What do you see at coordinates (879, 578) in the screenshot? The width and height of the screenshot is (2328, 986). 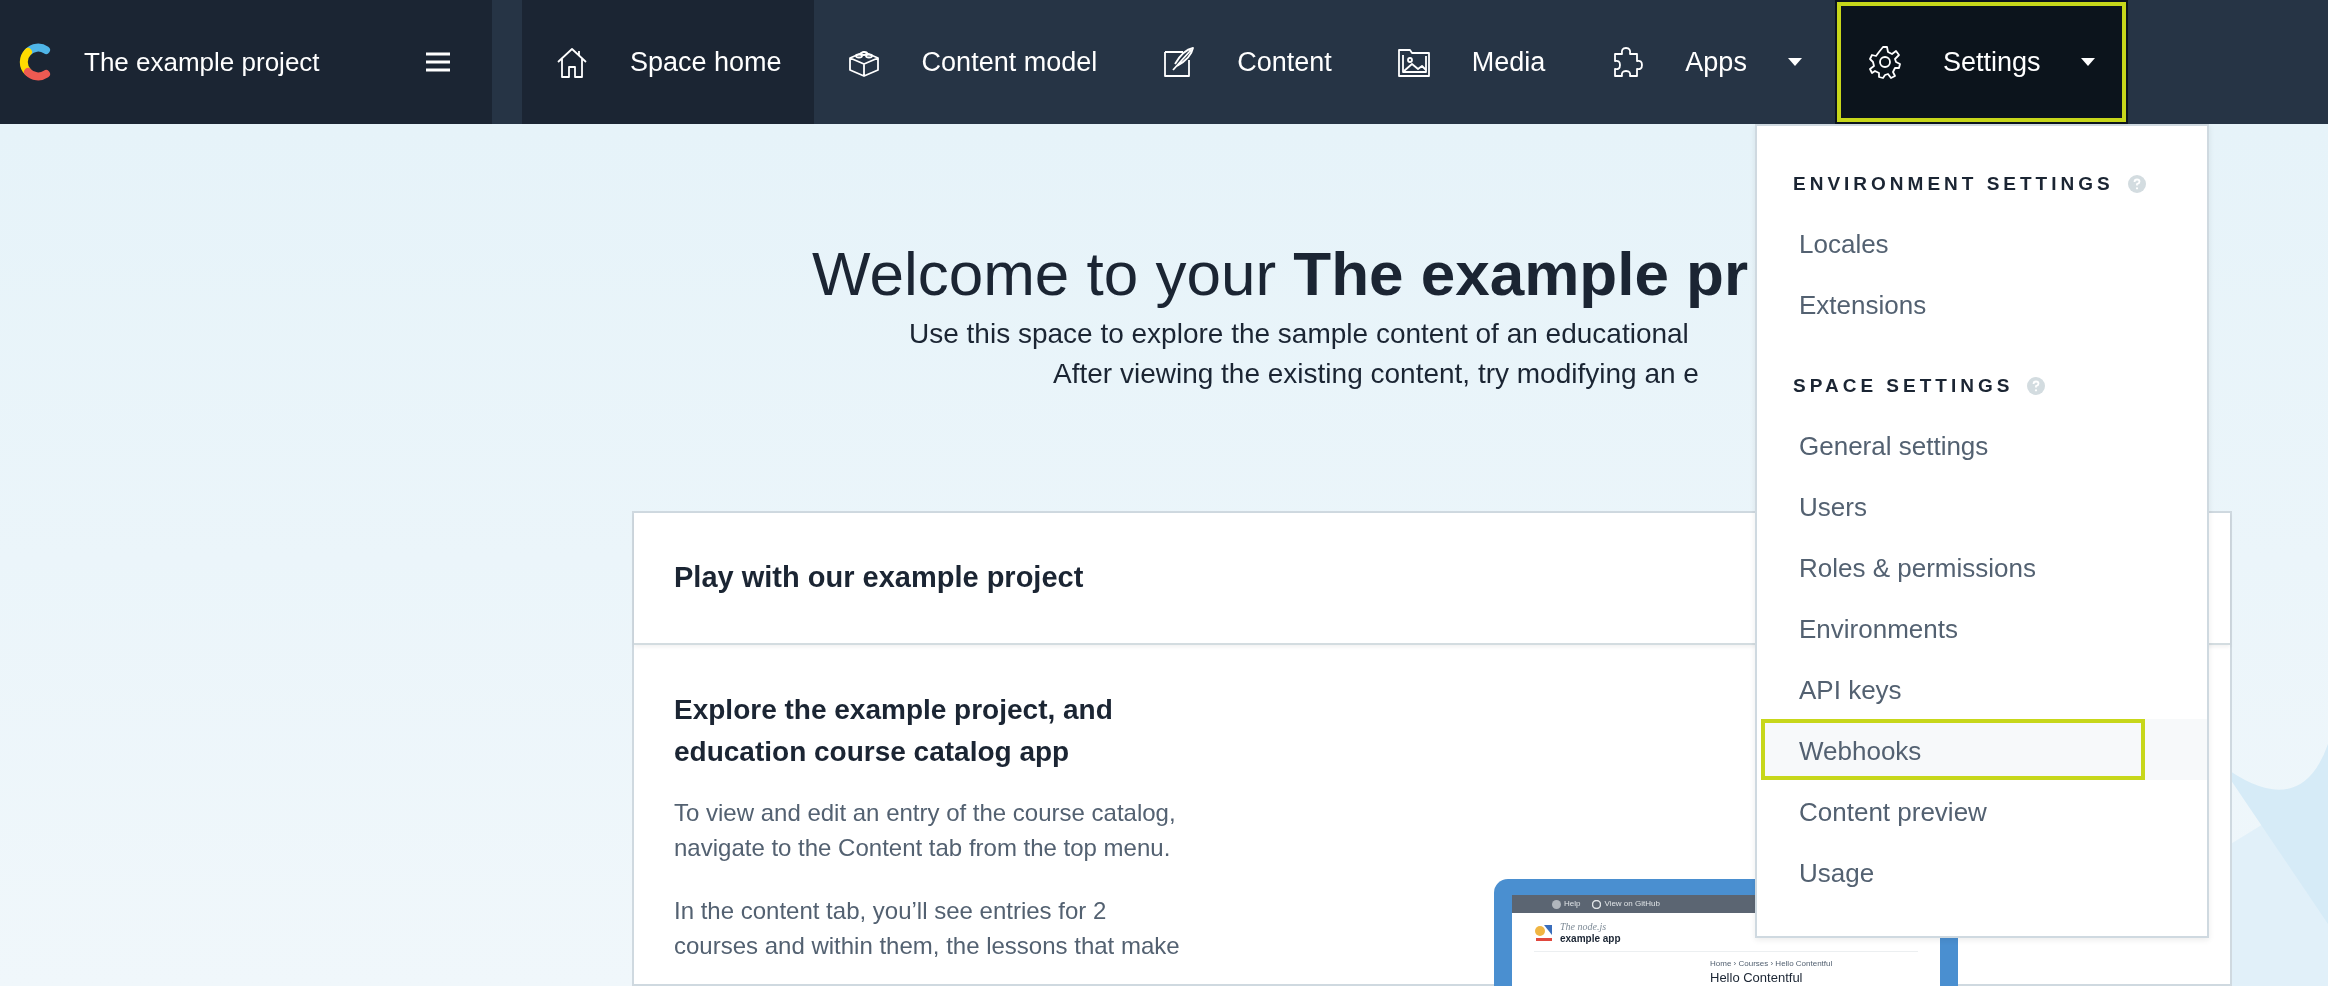 I see `card-title: Play with our example project` at bounding box center [879, 578].